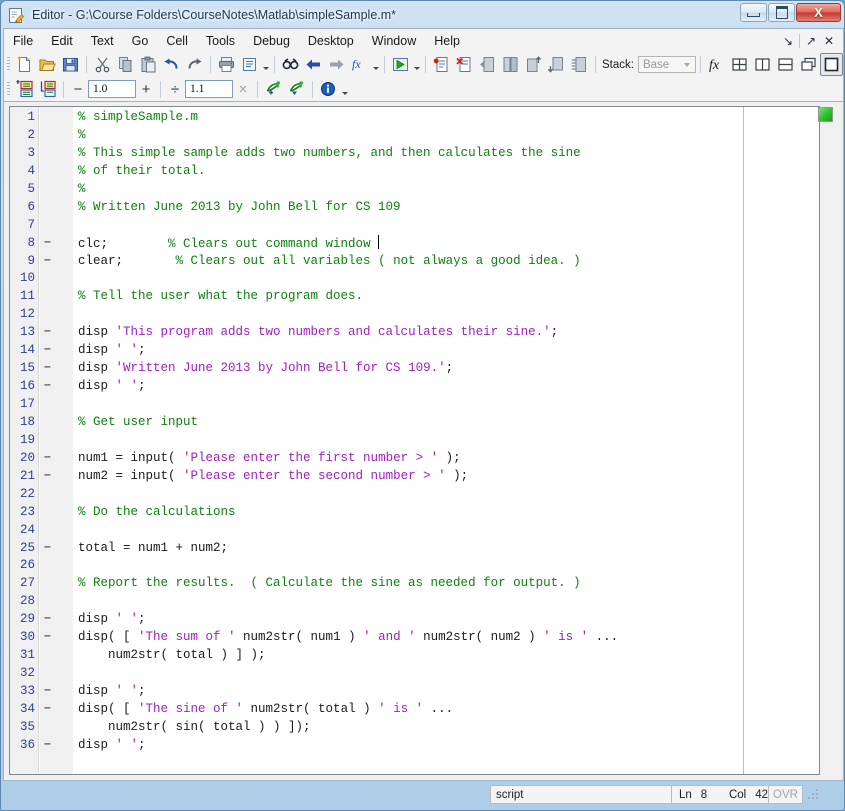  What do you see at coordinates (414, 549) in the screenshot?
I see `code-line: 25− total = num1 + num2;` at bounding box center [414, 549].